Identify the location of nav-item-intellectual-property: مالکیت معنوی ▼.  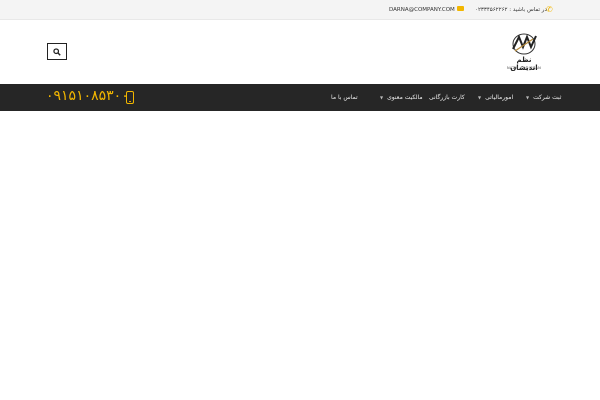
(399, 97).